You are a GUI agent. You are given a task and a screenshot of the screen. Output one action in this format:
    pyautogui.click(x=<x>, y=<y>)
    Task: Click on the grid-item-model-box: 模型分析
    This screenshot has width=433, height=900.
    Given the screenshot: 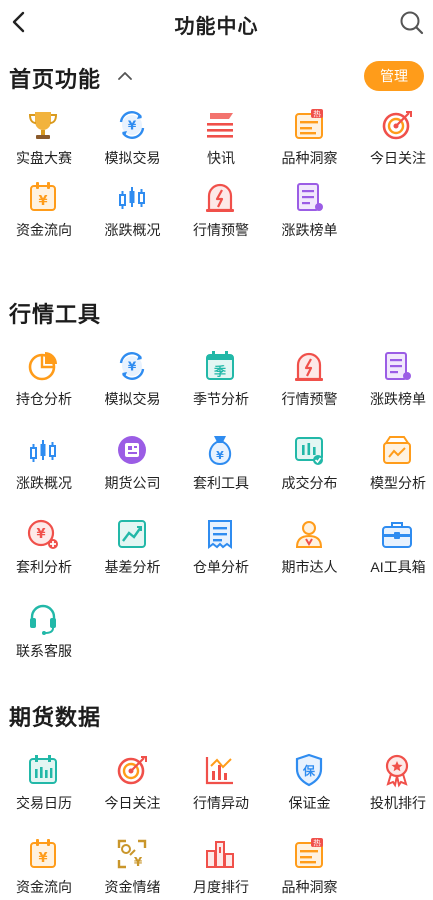 What is the action you would take?
    pyautogui.click(x=394, y=471)
    